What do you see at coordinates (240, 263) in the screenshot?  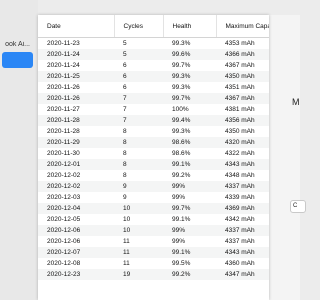 I see `cell-capacity: 4360 mAh` at bounding box center [240, 263].